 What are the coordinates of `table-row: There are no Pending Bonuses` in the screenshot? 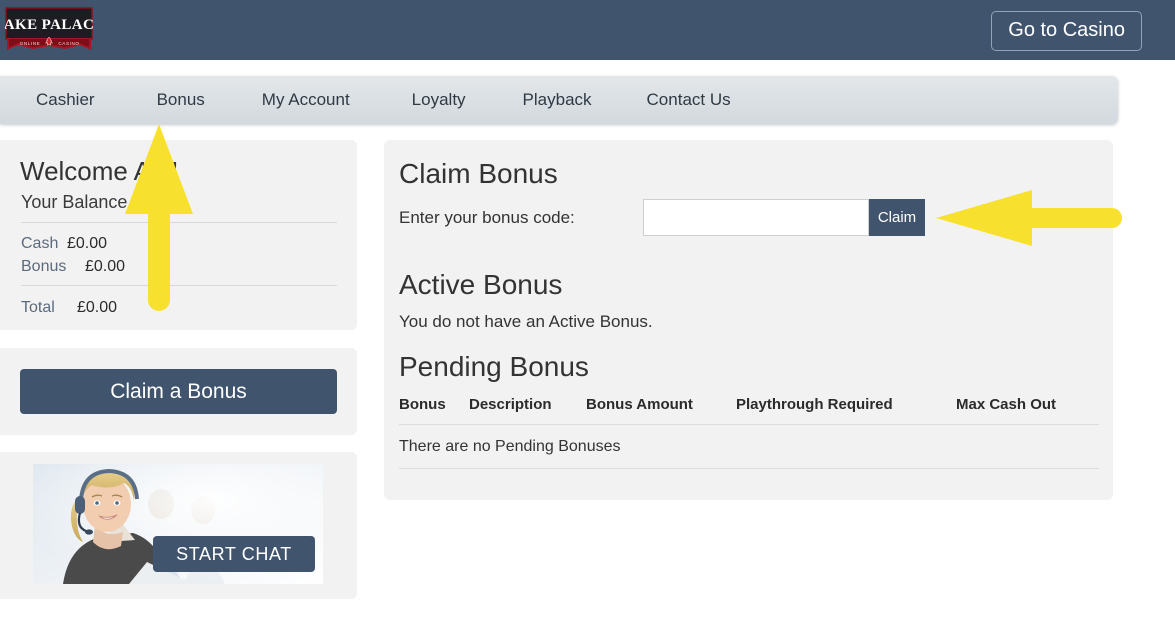 It's located at (749, 446).